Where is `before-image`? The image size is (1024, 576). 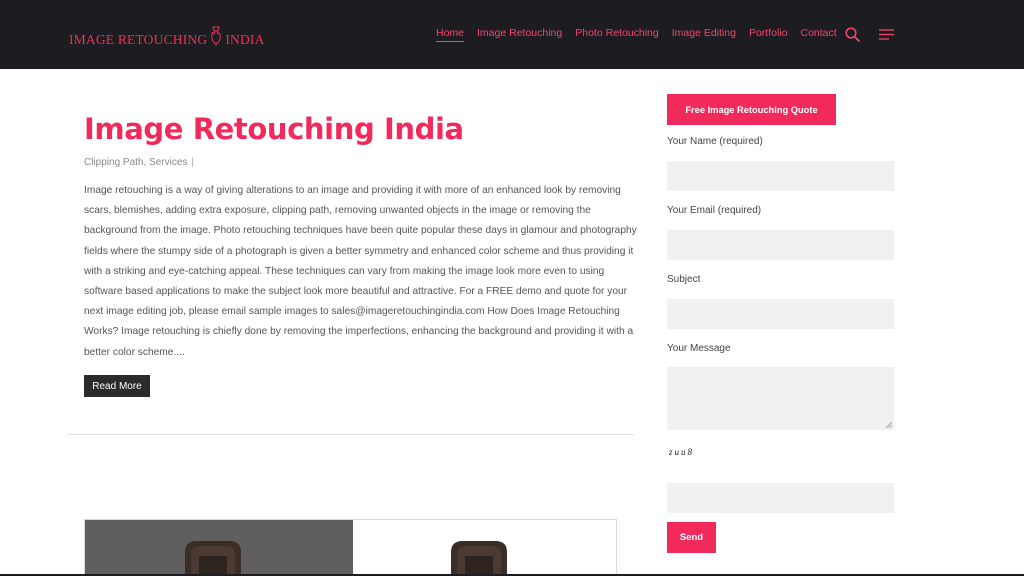 before-image is located at coordinates (219, 548).